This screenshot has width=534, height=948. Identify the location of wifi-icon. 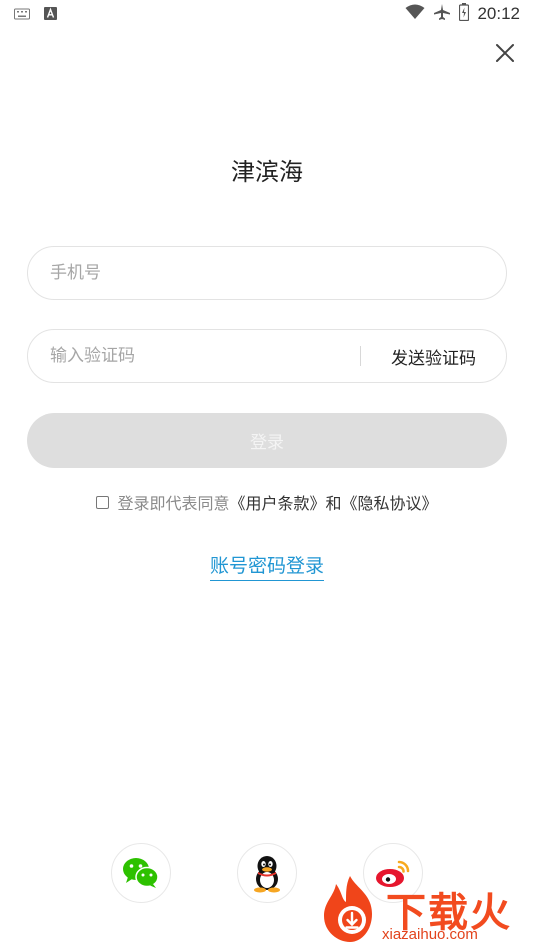
(415, 14).